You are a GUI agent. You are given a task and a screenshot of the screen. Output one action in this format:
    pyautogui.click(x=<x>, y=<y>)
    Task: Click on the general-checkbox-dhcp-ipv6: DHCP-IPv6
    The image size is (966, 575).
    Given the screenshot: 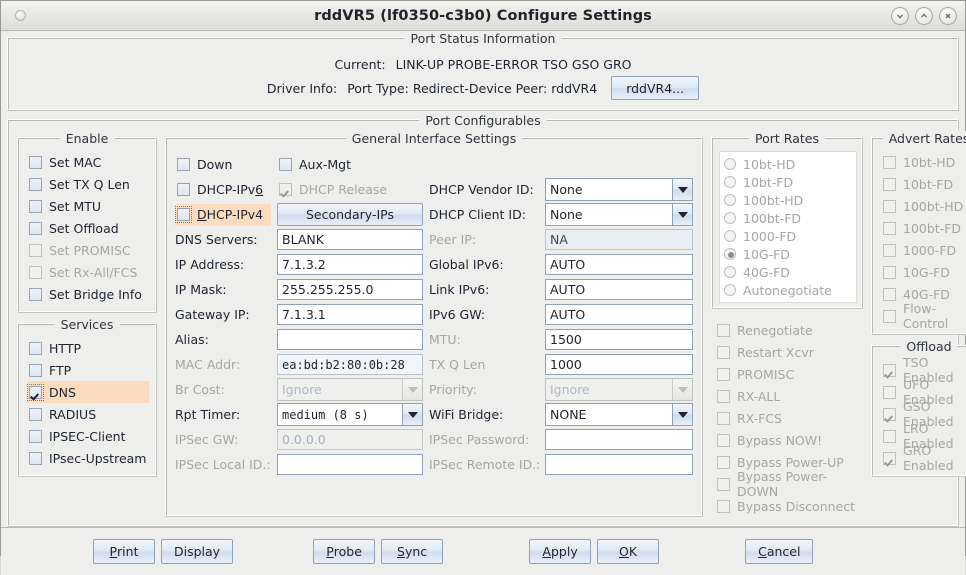 What is the action you would take?
    pyautogui.click(x=223, y=190)
    